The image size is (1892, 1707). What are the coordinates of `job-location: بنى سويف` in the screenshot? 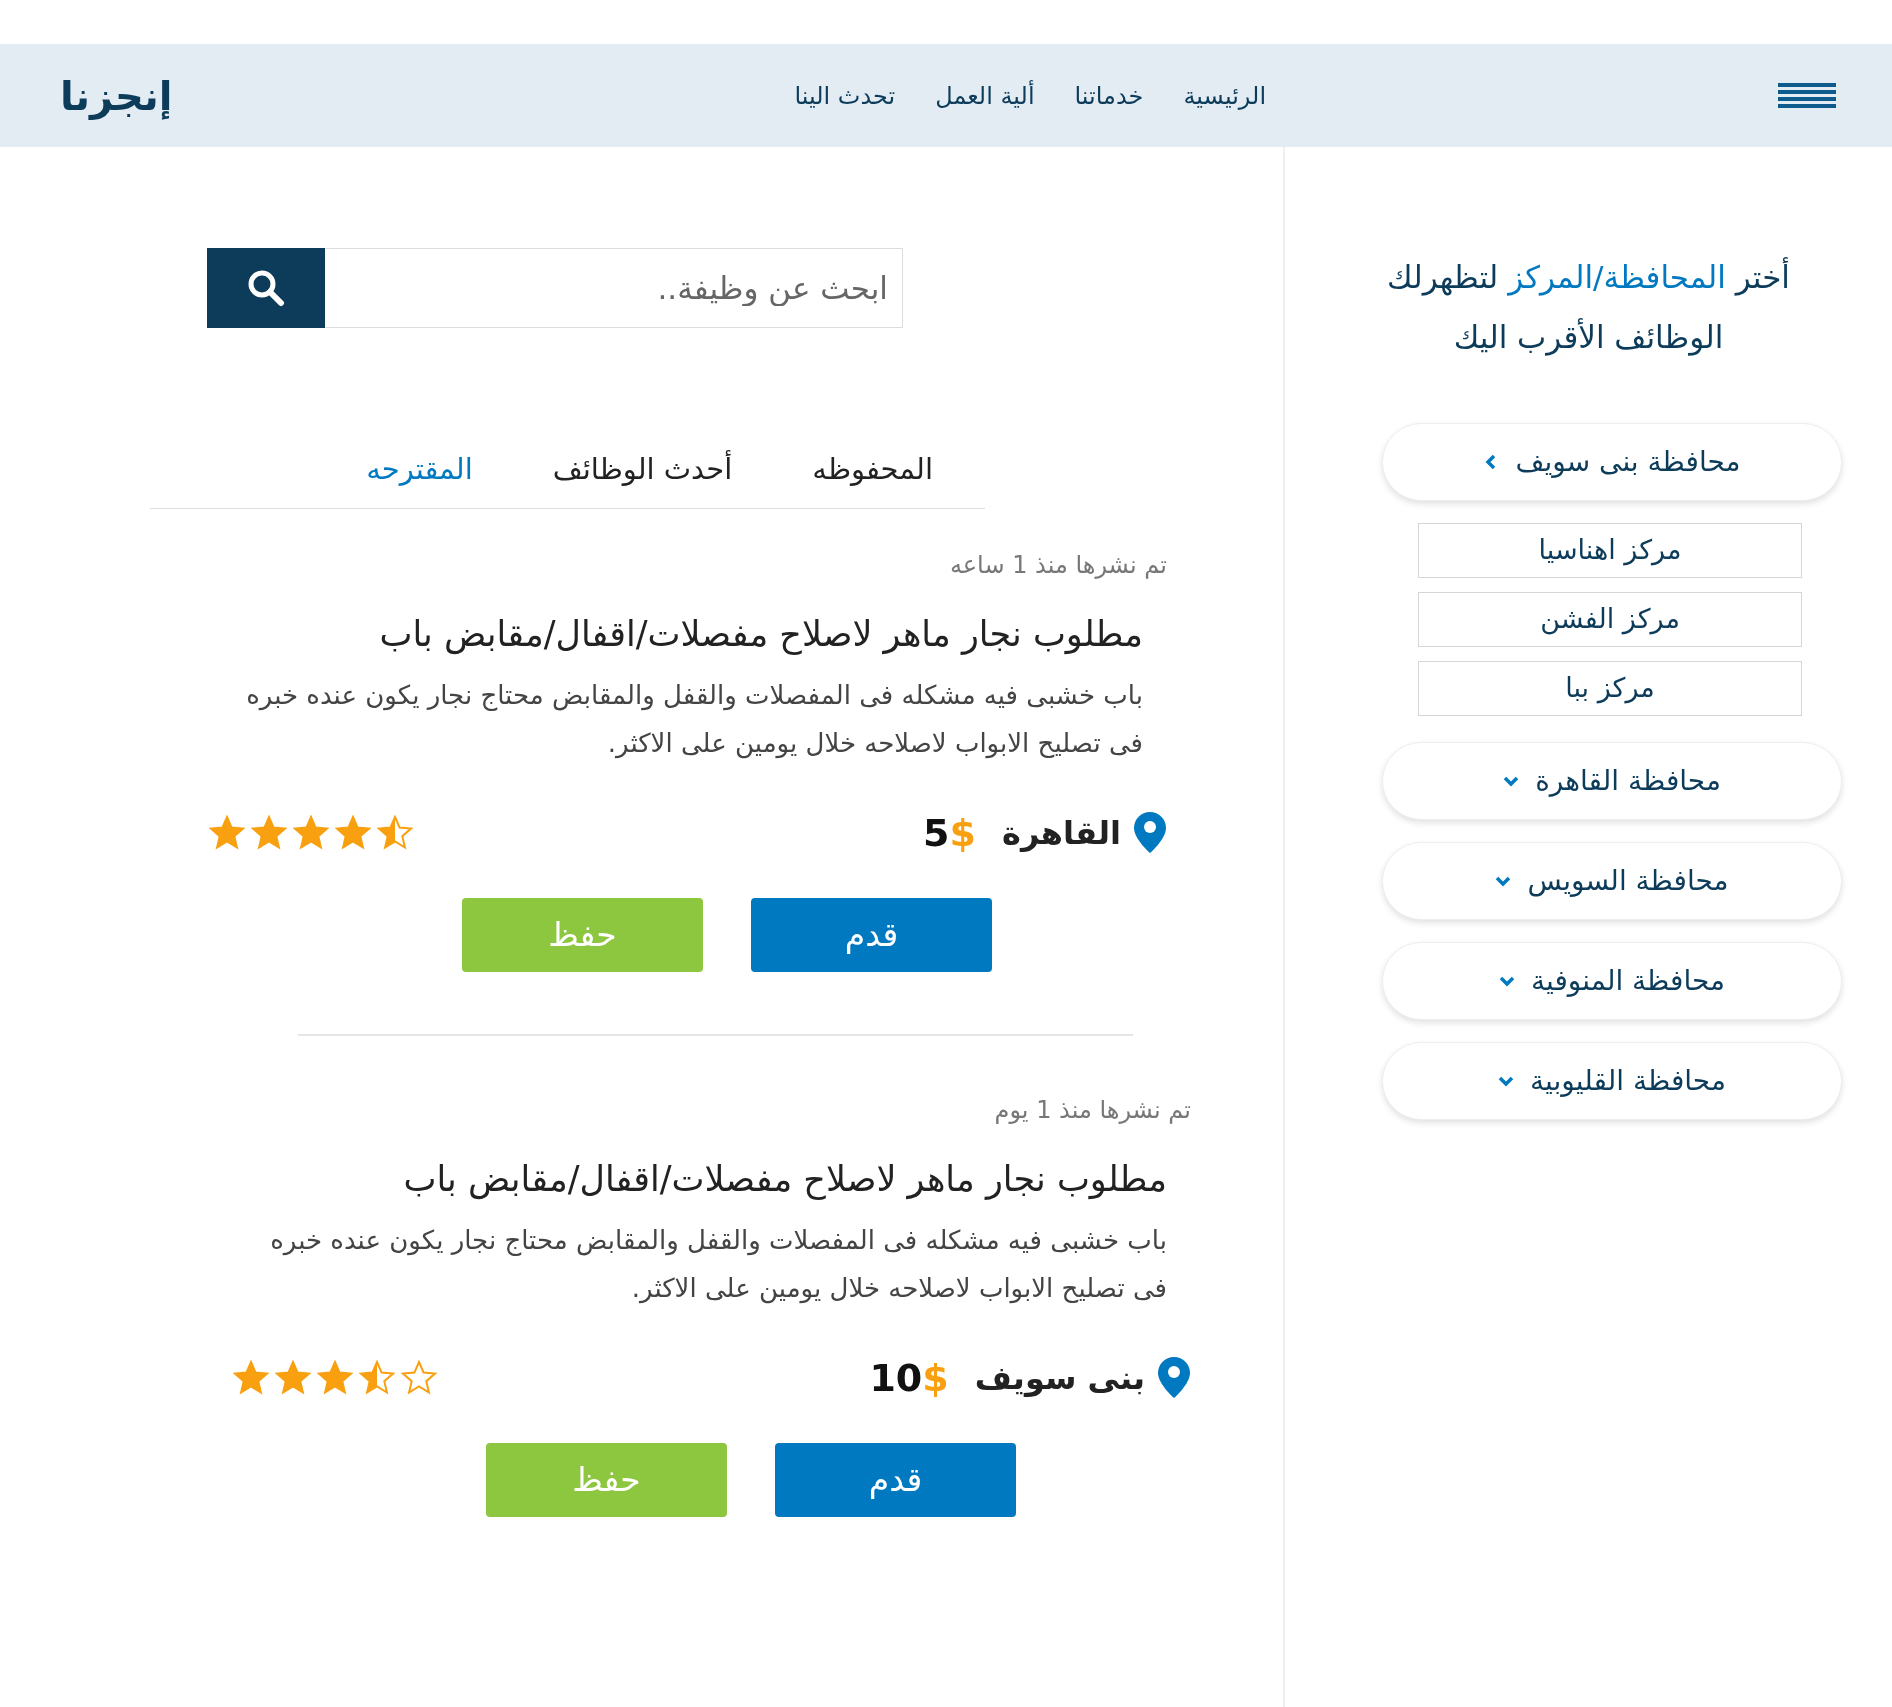 It's located at (1059, 1378).